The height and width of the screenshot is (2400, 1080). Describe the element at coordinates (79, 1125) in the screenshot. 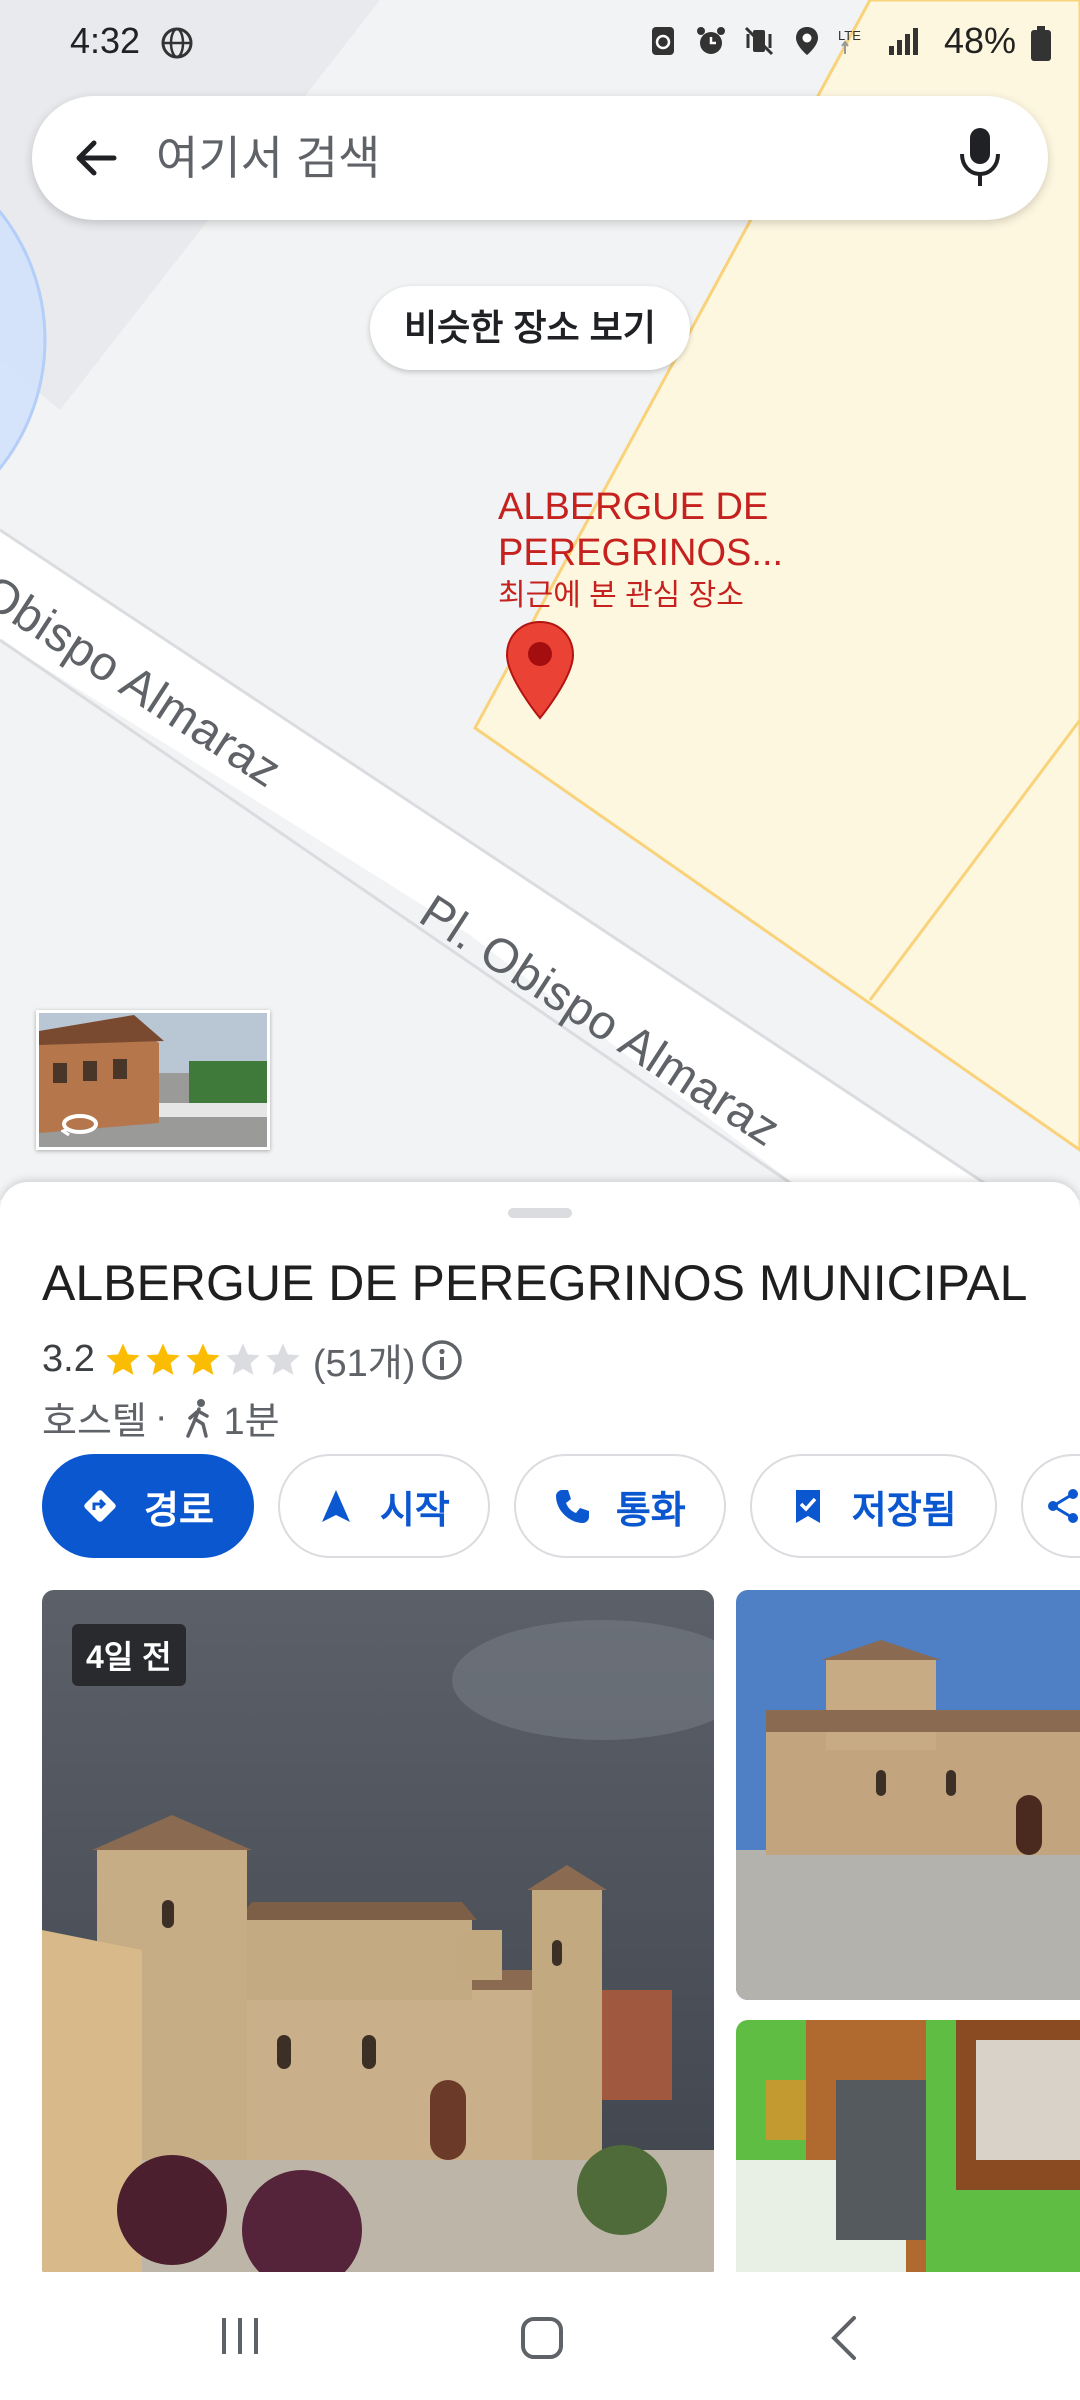

I see `street-view-360-icon` at that location.